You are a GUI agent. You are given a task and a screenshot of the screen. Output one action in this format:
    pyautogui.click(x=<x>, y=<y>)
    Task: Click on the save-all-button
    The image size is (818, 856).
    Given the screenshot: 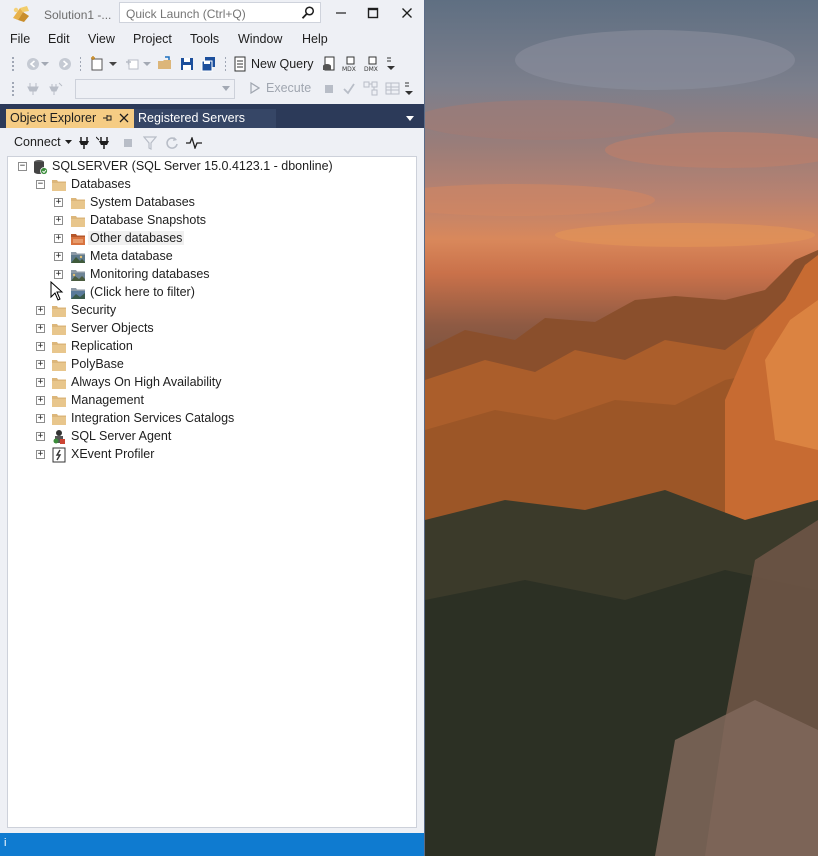 What is the action you would take?
    pyautogui.click(x=209, y=64)
    